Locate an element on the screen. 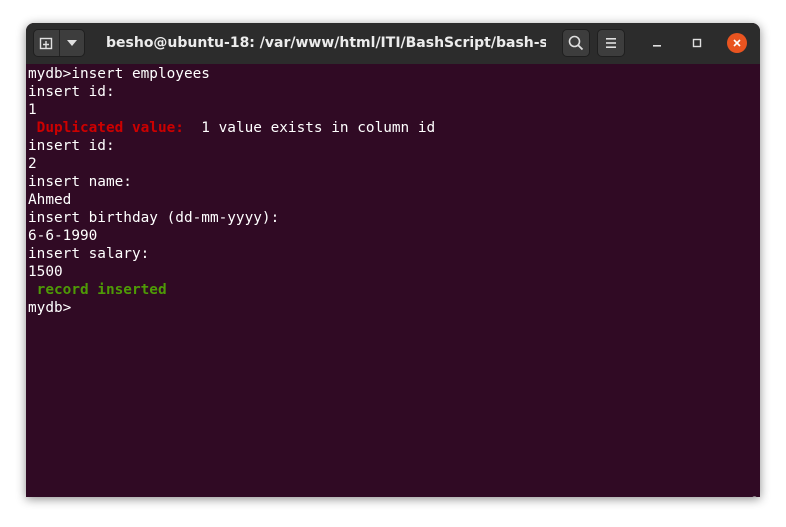 The image size is (786, 527). tab-menu-button is located at coordinates (71, 43).